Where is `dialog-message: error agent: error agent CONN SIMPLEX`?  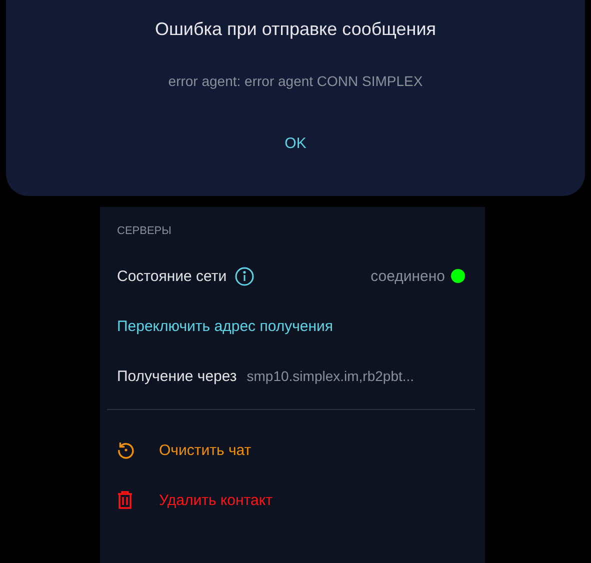 dialog-message: error agent: error agent CONN SIMPLEX is located at coordinates (295, 81).